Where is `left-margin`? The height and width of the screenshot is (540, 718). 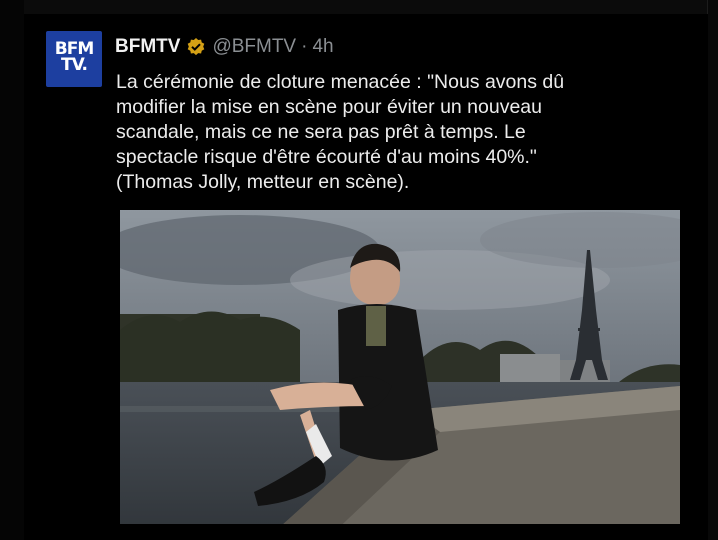 left-margin is located at coordinates (12, 270).